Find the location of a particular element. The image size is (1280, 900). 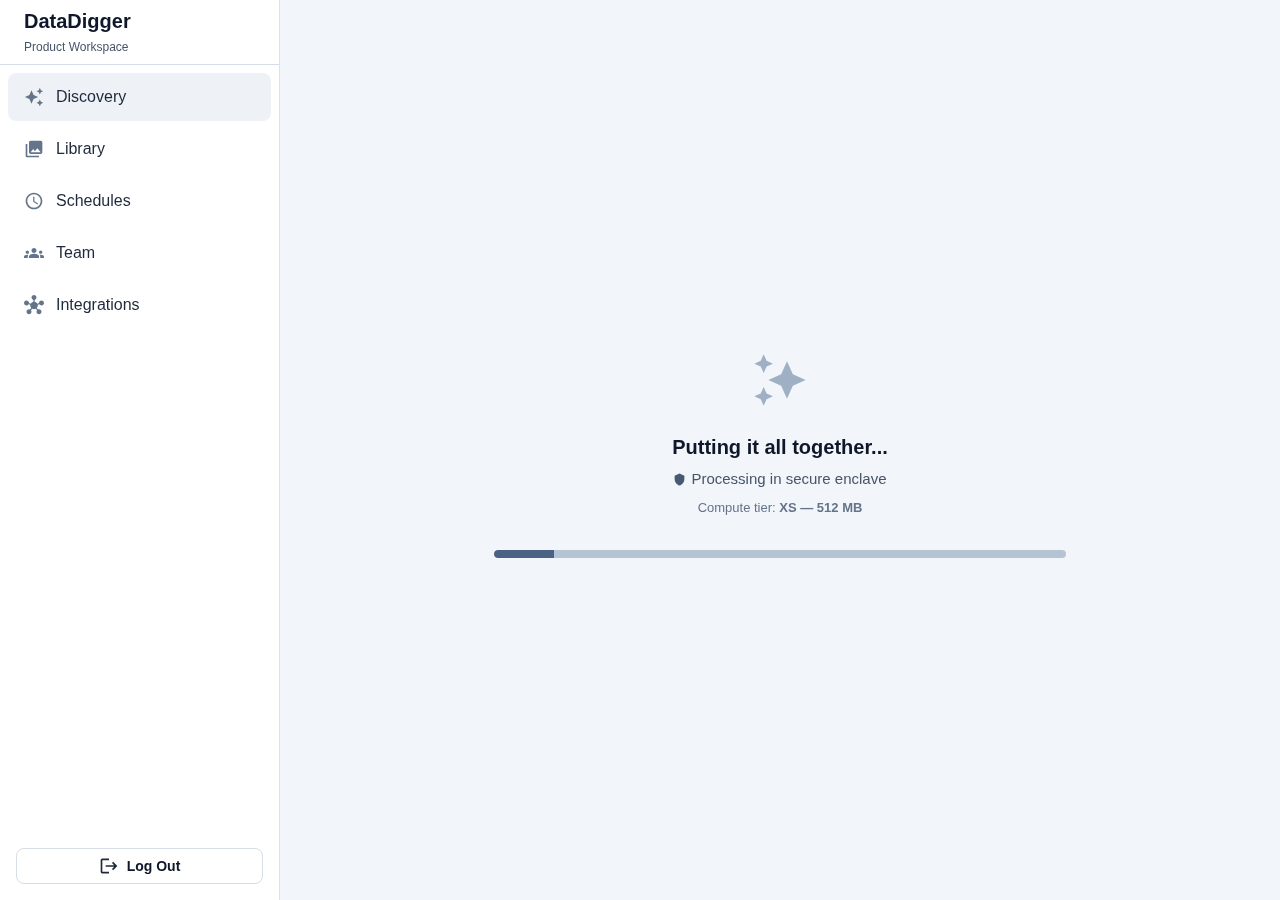

nav-item: Integrations is located at coordinates (139, 305).